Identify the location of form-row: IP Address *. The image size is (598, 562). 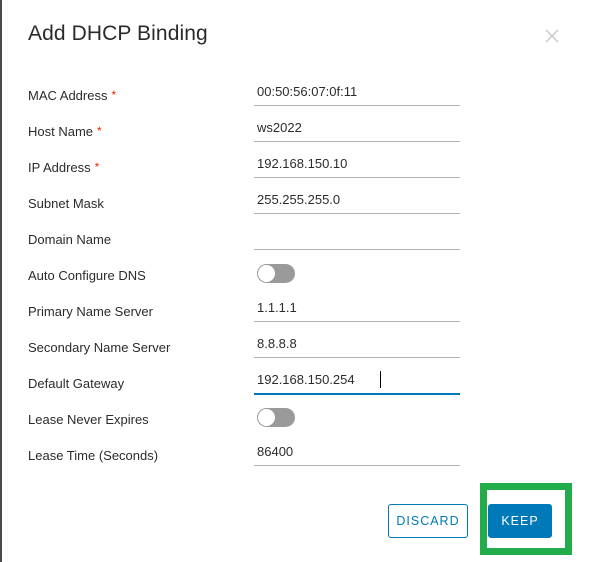
(300, 170).